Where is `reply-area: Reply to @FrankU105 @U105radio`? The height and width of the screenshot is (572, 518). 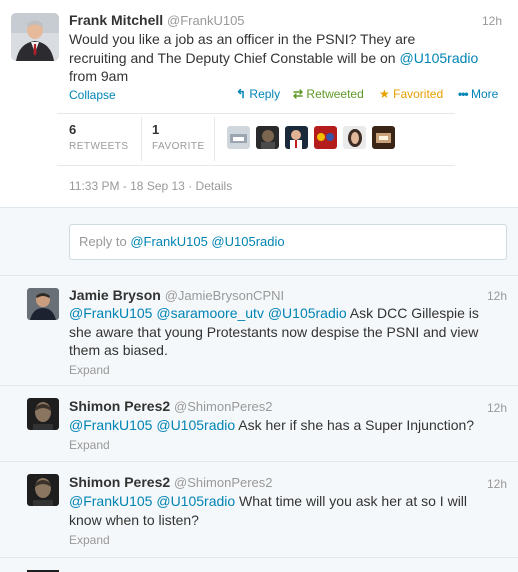
reply-area: Reply to @FrankU105 @U105radio is located at coordinates (259, 242).